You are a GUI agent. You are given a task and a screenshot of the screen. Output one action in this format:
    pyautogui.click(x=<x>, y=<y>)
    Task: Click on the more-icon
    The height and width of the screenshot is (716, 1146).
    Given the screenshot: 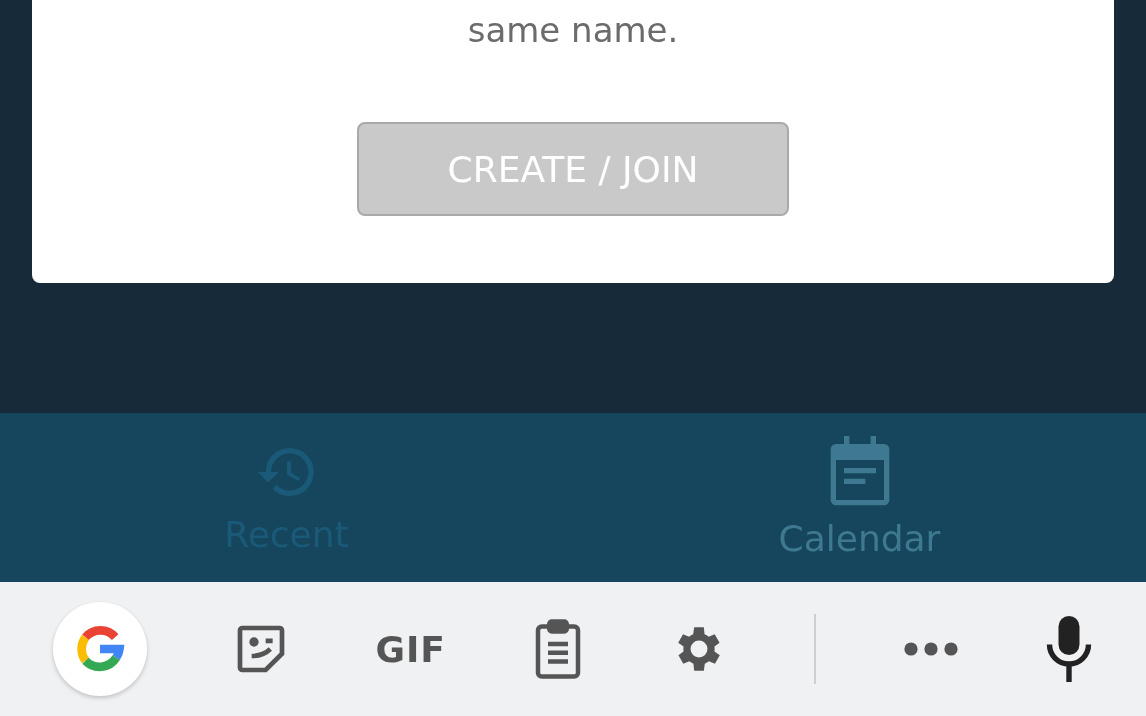 What is the action you would take?
    pyautogui.click(x=930, y=649)
    